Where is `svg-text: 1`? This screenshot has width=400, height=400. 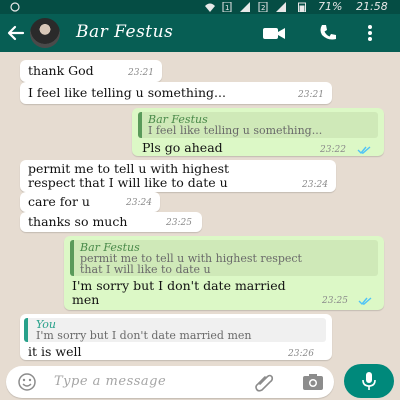
svg-text: 1 is located at coordinates (227, 8).